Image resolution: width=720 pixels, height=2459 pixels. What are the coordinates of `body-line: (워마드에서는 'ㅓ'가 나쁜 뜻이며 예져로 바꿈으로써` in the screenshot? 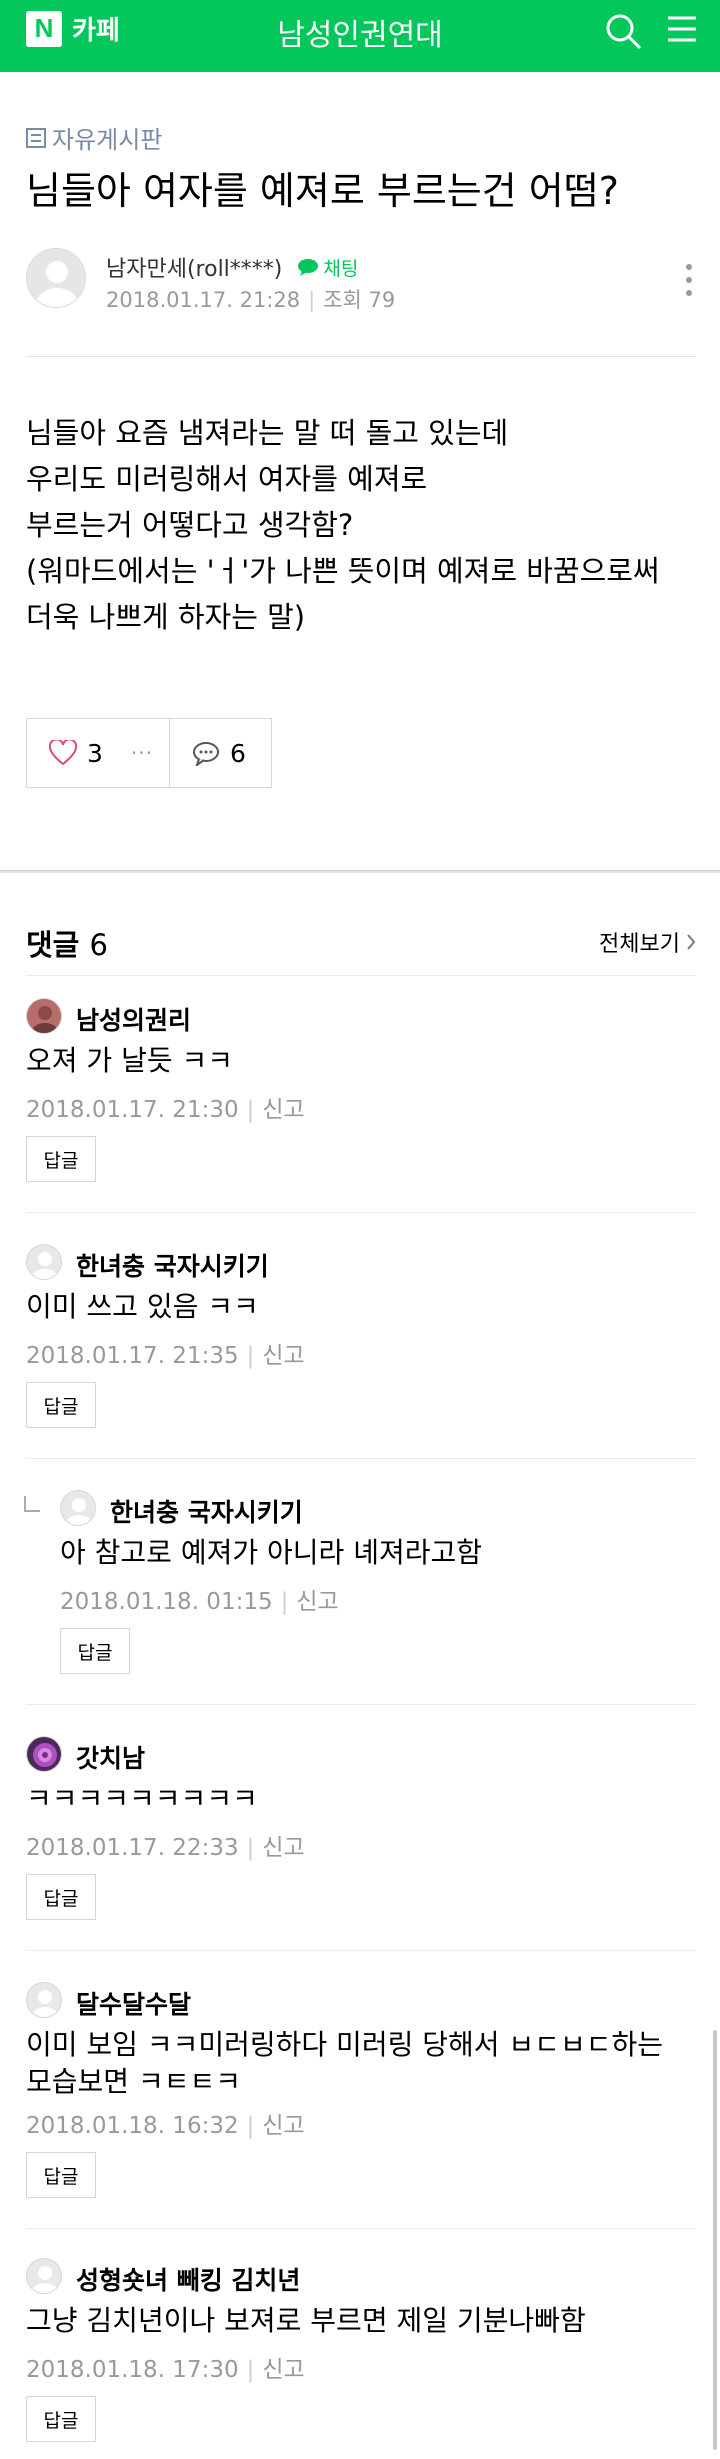 It's located at (343, 571).